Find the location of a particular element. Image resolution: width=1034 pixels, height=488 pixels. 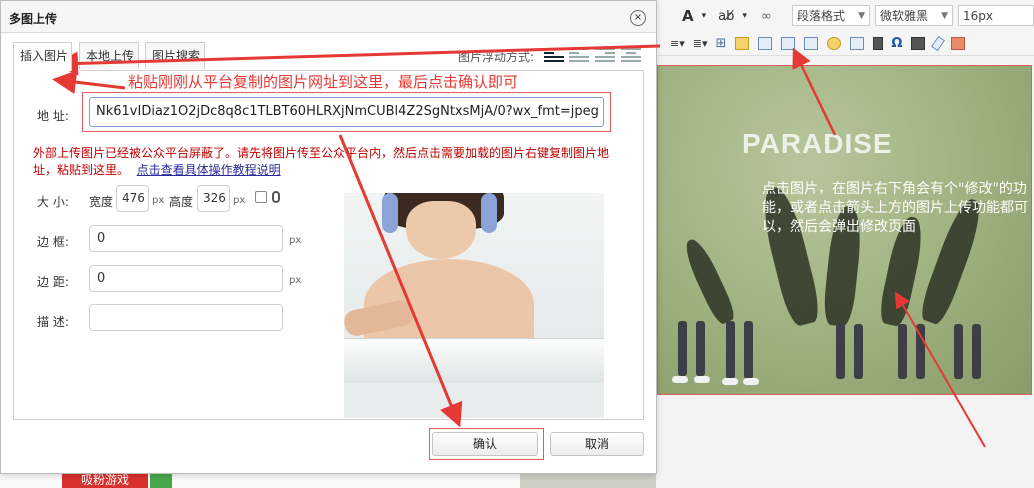

paragraph-format-value: 段落格式 is located at coordinates (821, 16).